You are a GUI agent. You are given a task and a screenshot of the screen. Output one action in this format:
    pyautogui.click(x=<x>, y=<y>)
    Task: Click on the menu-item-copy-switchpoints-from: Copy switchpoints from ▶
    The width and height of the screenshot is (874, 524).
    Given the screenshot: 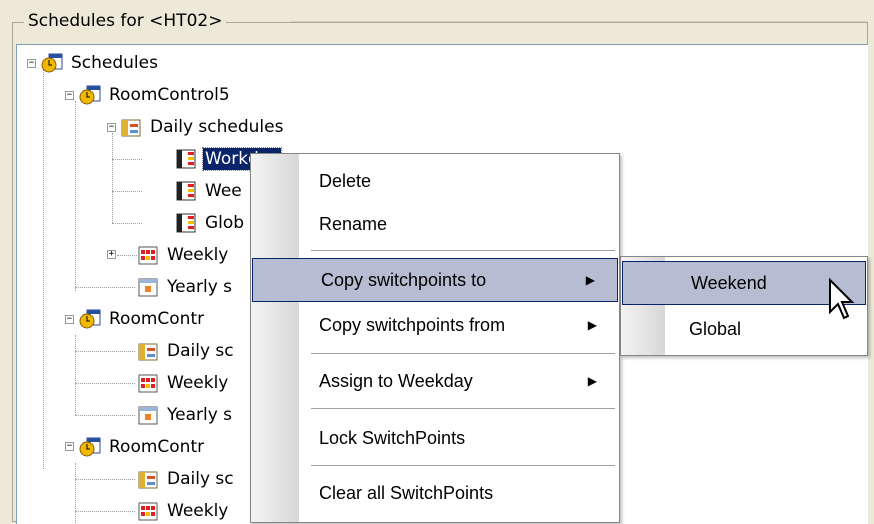 What is the action you would take?
    pyautogui.click(x=435, y=325)
    